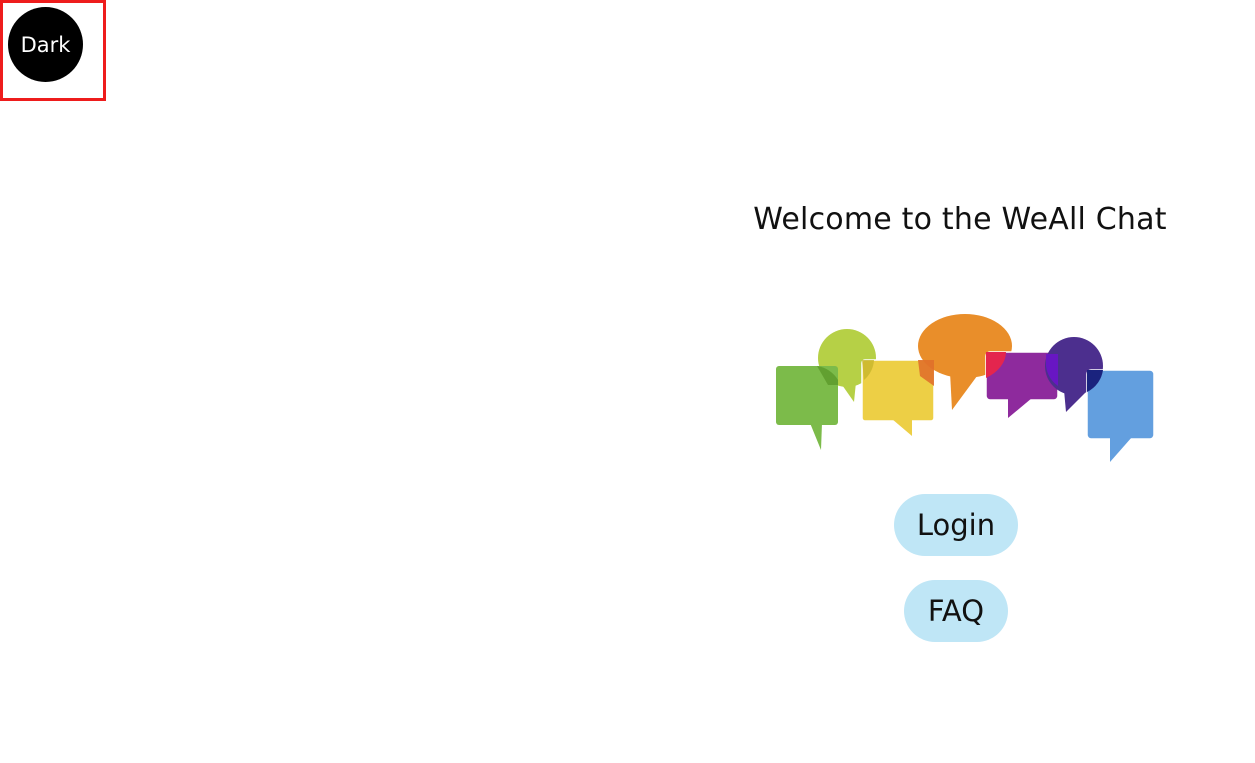 This screenshot has width=1255, height=763. I want to click on speech-bubbles-logo-icon, so click(965, 388).